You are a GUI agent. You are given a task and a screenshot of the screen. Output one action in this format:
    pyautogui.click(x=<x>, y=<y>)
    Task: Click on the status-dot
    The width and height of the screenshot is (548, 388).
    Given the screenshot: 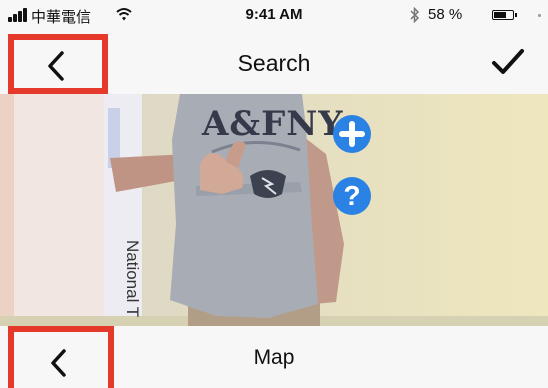 What is the action you would take?
    pyautogui.click(x=539, y=15)
    